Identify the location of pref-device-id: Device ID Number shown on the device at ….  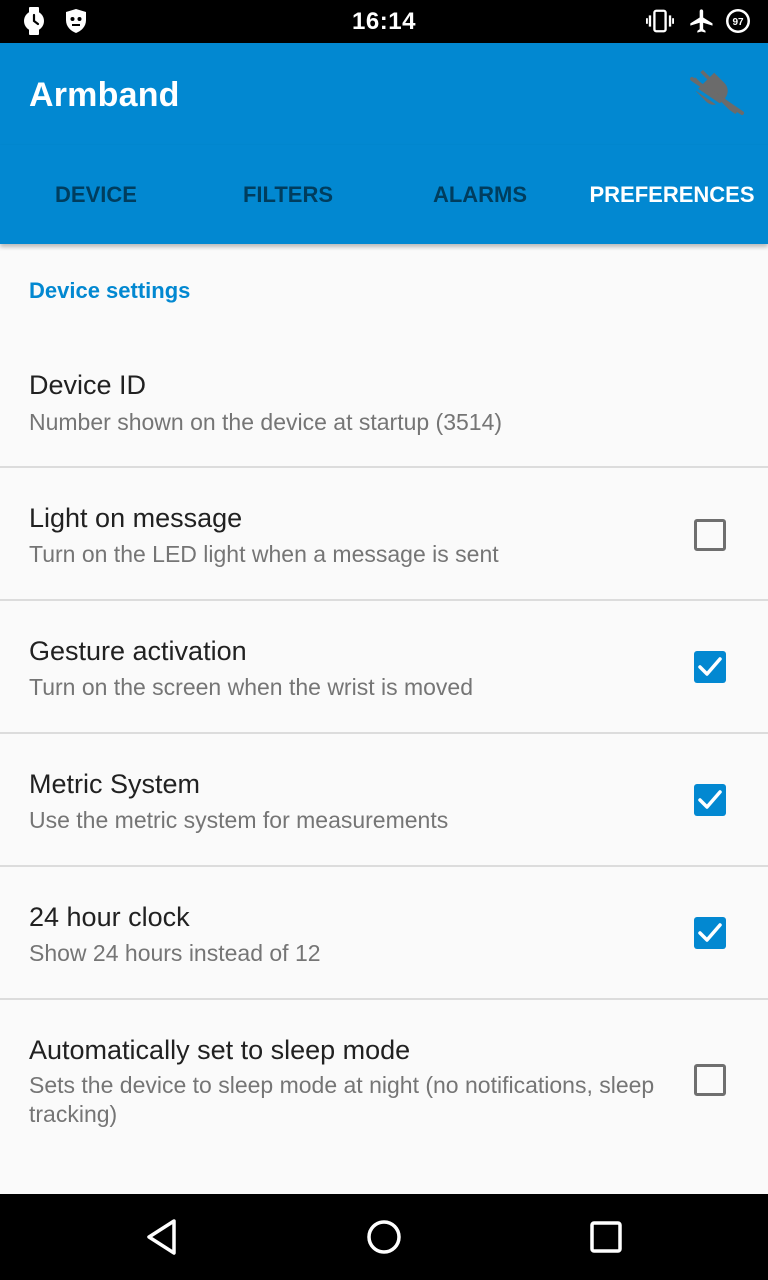
(384, 401).